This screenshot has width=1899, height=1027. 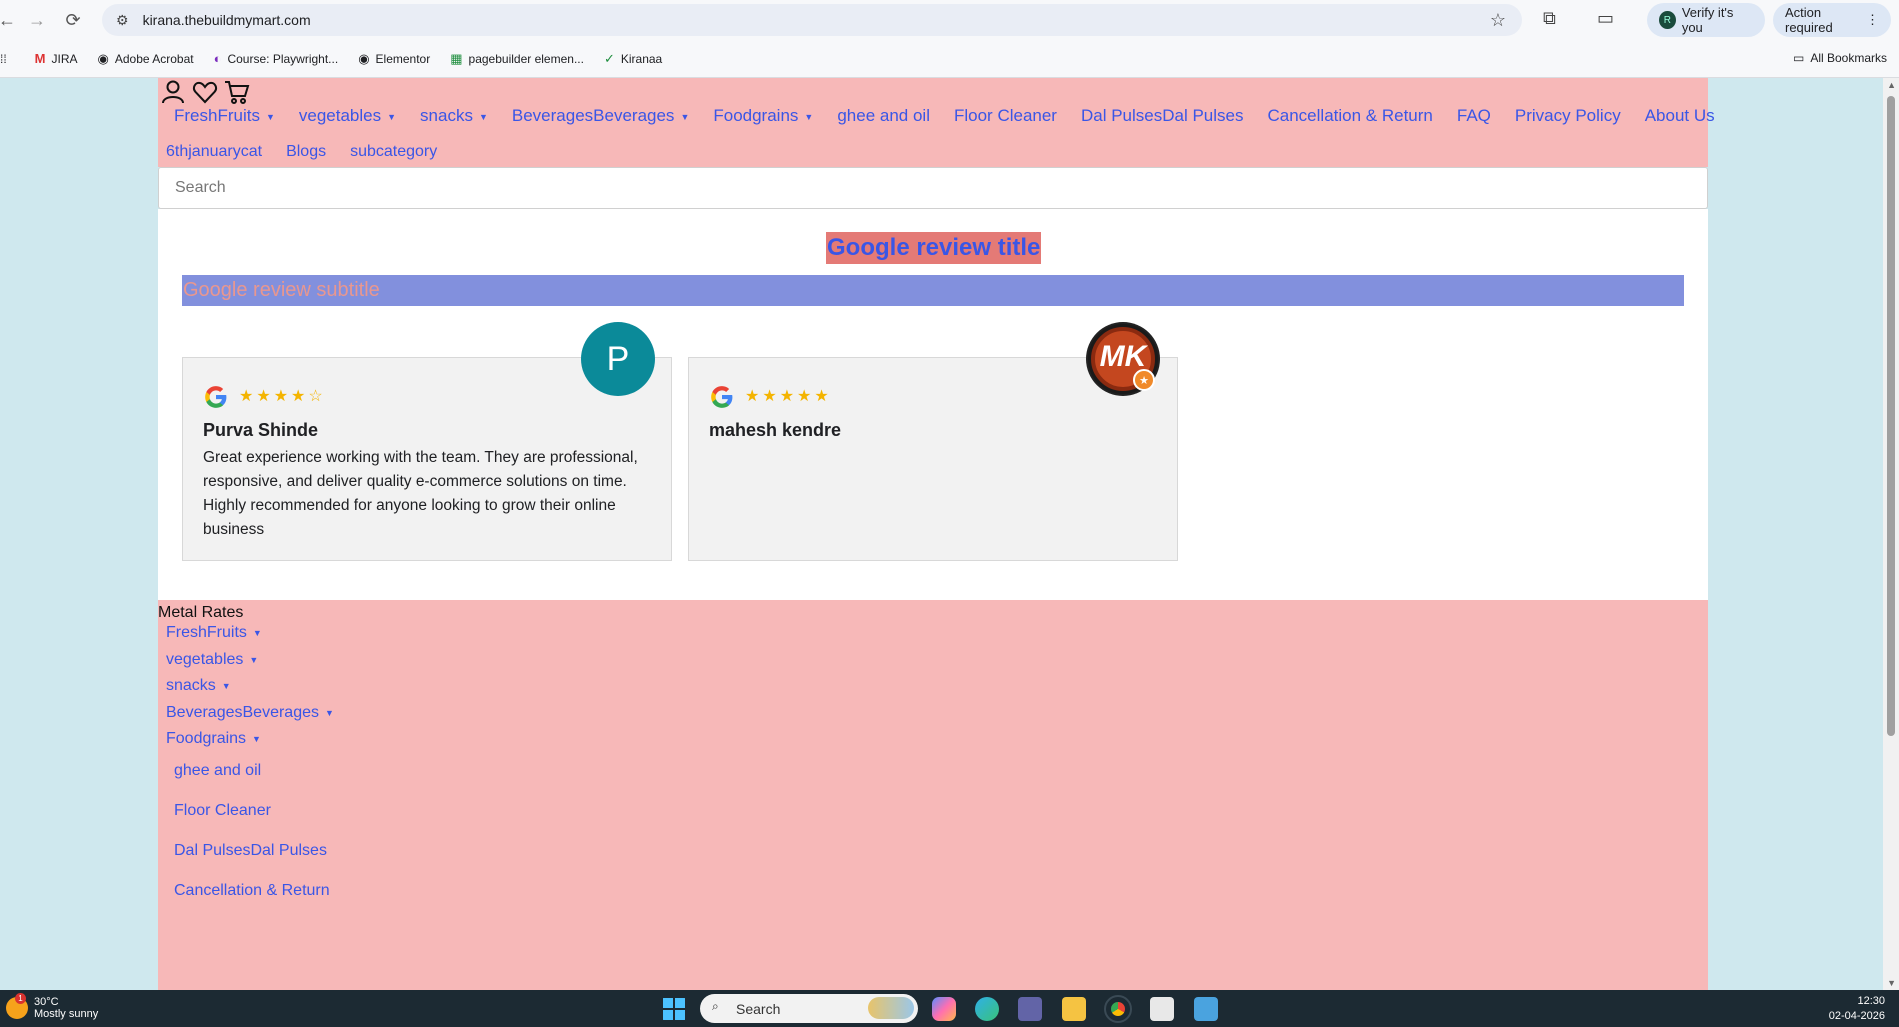 I want to click on review-subtitle: Google review subtitle, so click(x=933, y=290).